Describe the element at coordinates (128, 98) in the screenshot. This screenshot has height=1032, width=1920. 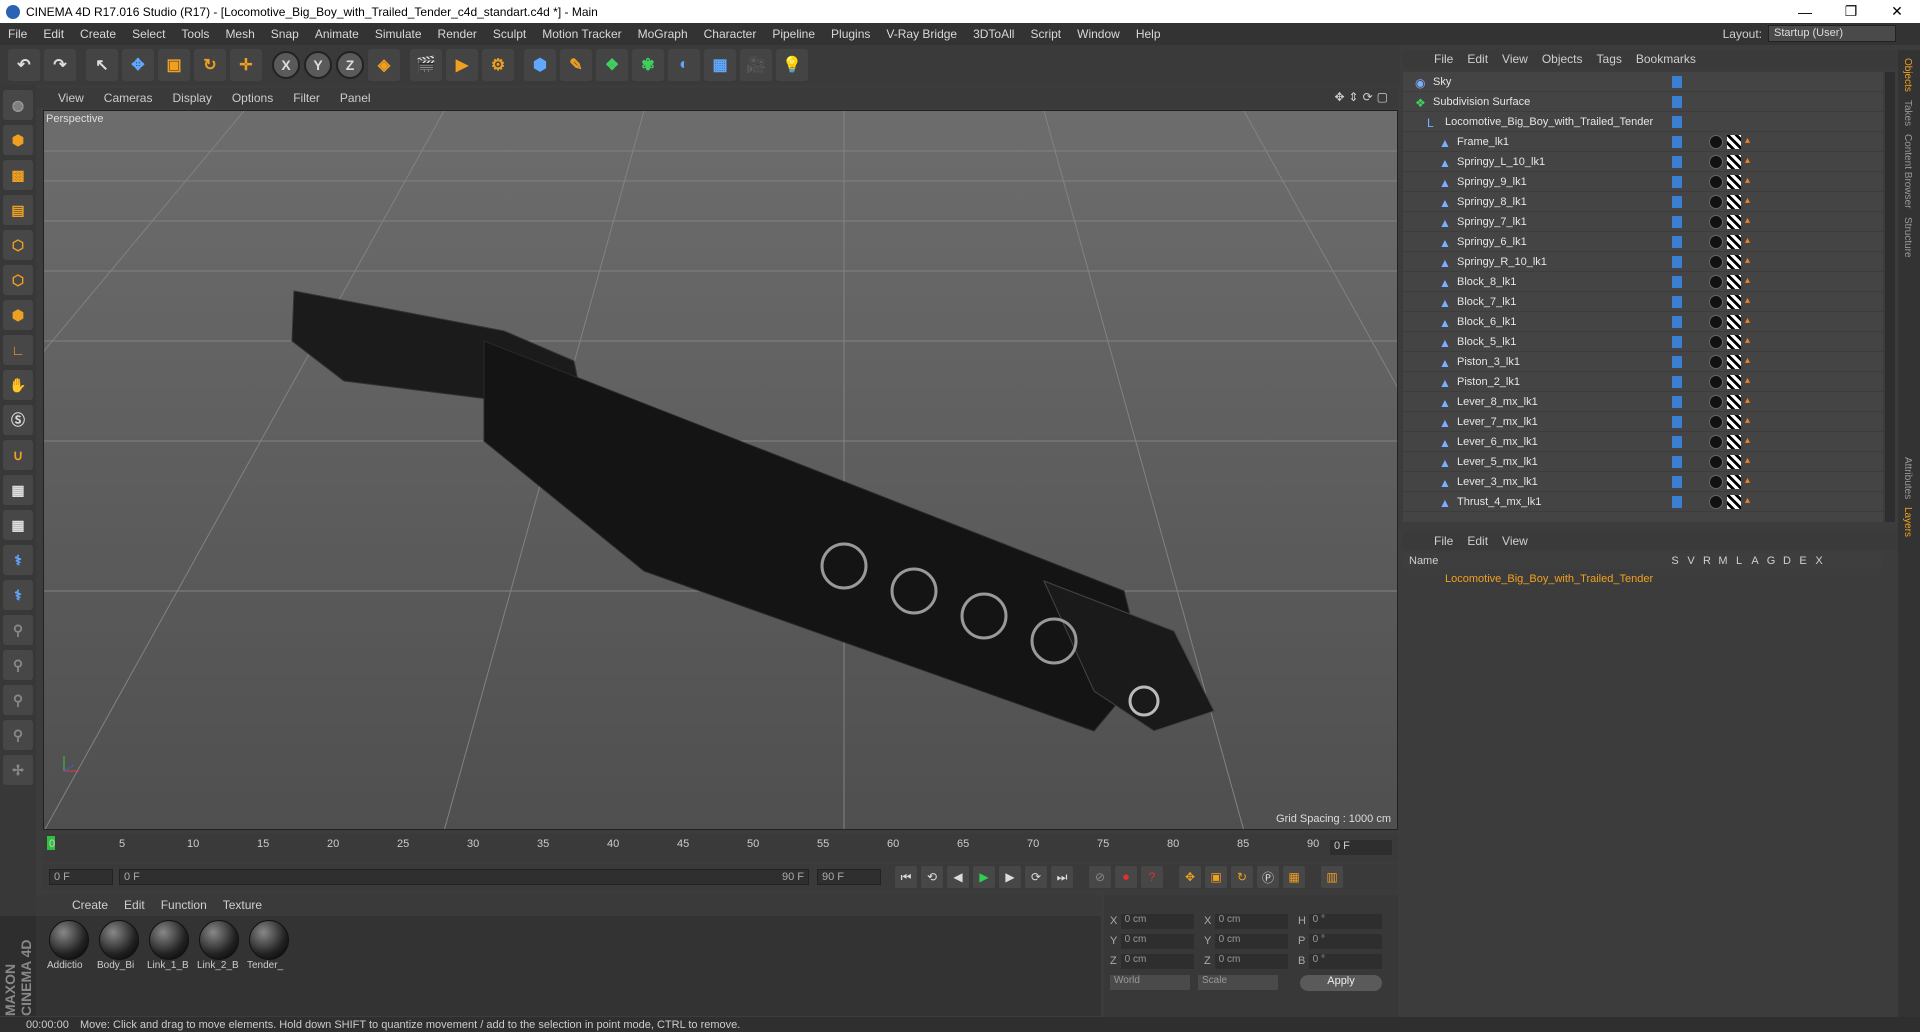
I see `viewport-menu-cameras: Cameras` at that location.